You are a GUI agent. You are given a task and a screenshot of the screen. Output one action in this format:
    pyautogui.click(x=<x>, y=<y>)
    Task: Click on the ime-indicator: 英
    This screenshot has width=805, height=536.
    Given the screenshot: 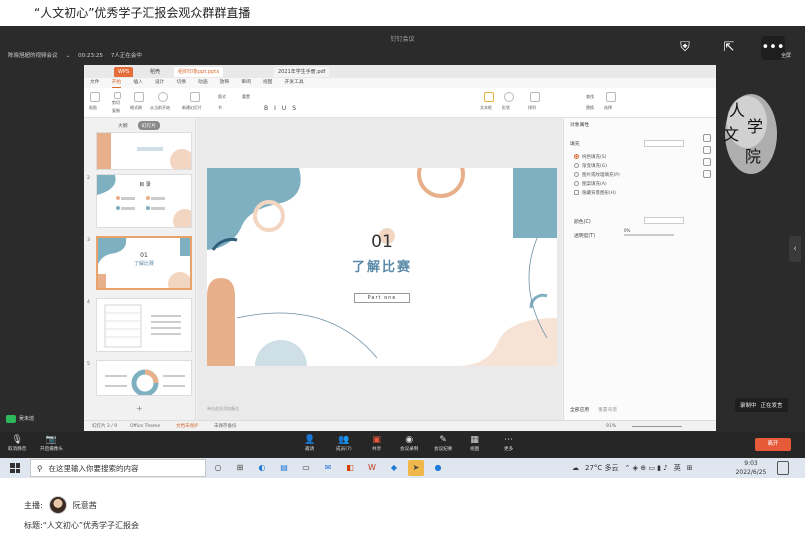 What is the action you would take?
    pyautogui.click(x=677, y=468)
    